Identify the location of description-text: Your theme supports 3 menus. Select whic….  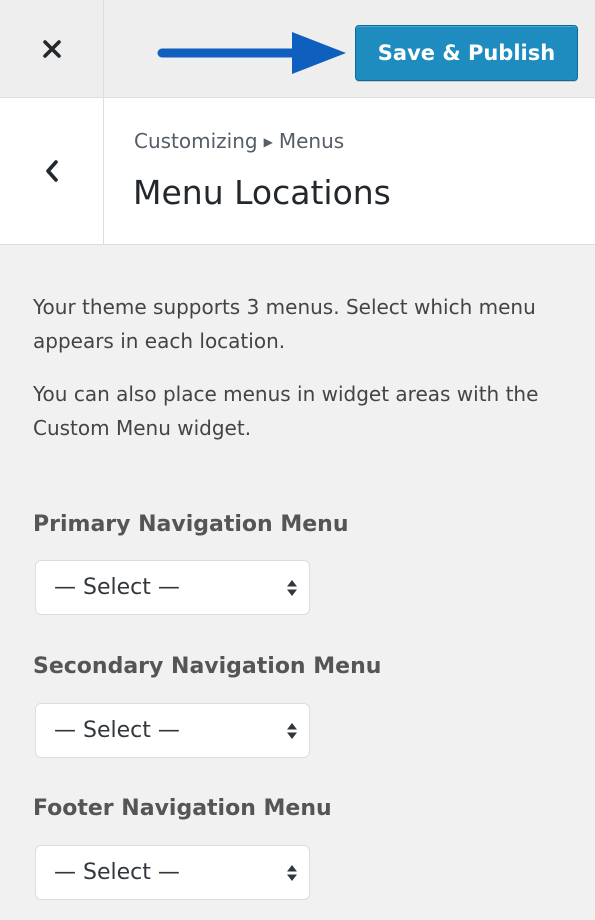
(284, 324).